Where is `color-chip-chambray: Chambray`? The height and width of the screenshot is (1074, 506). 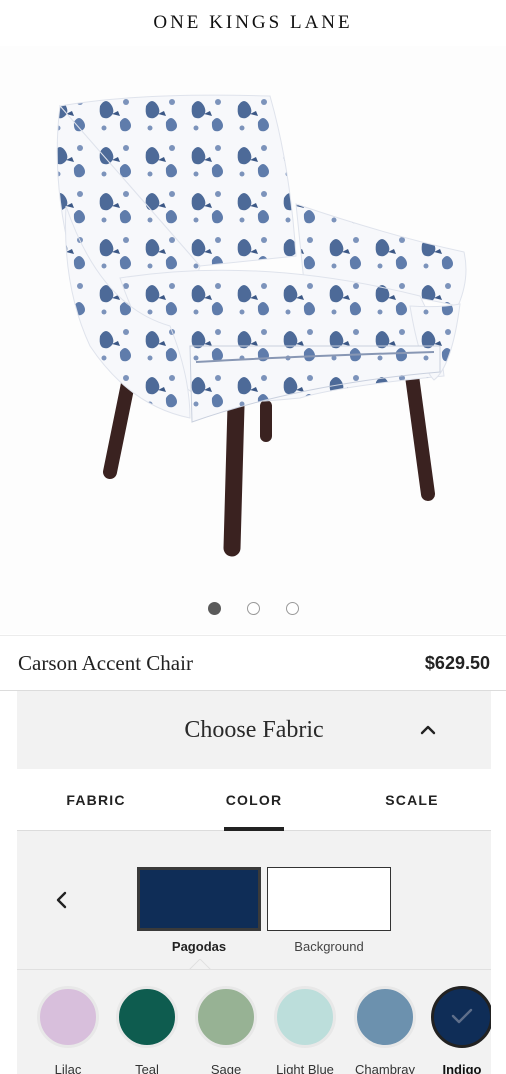 color-chip-chambray: Chambray is located at coordinates (385, 1030).